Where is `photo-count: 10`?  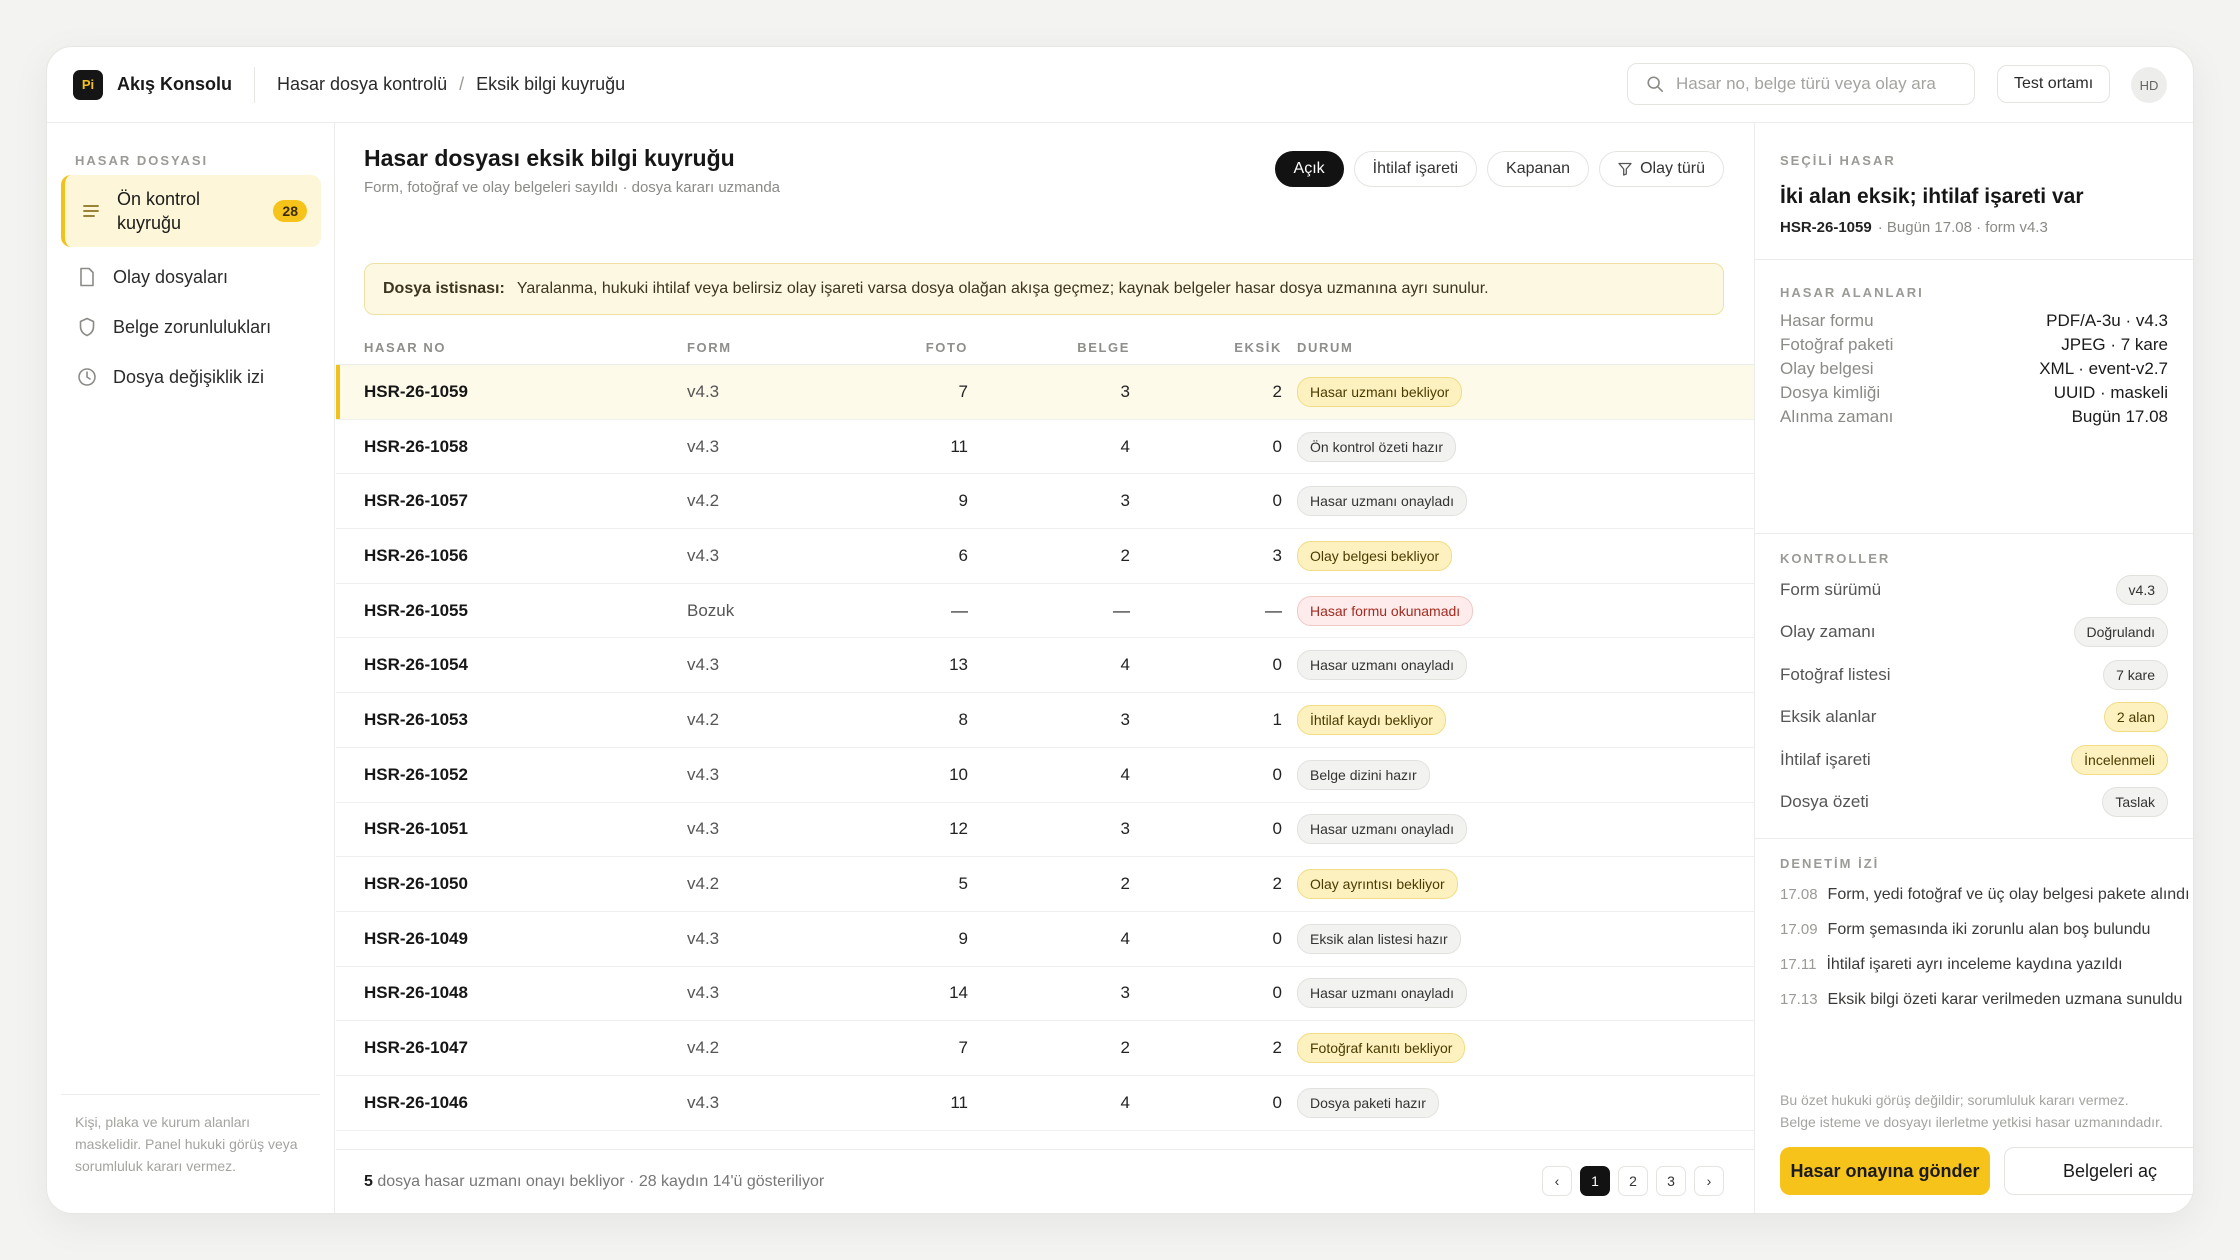 photo-count: 10 is located at coordinates (958, 774).